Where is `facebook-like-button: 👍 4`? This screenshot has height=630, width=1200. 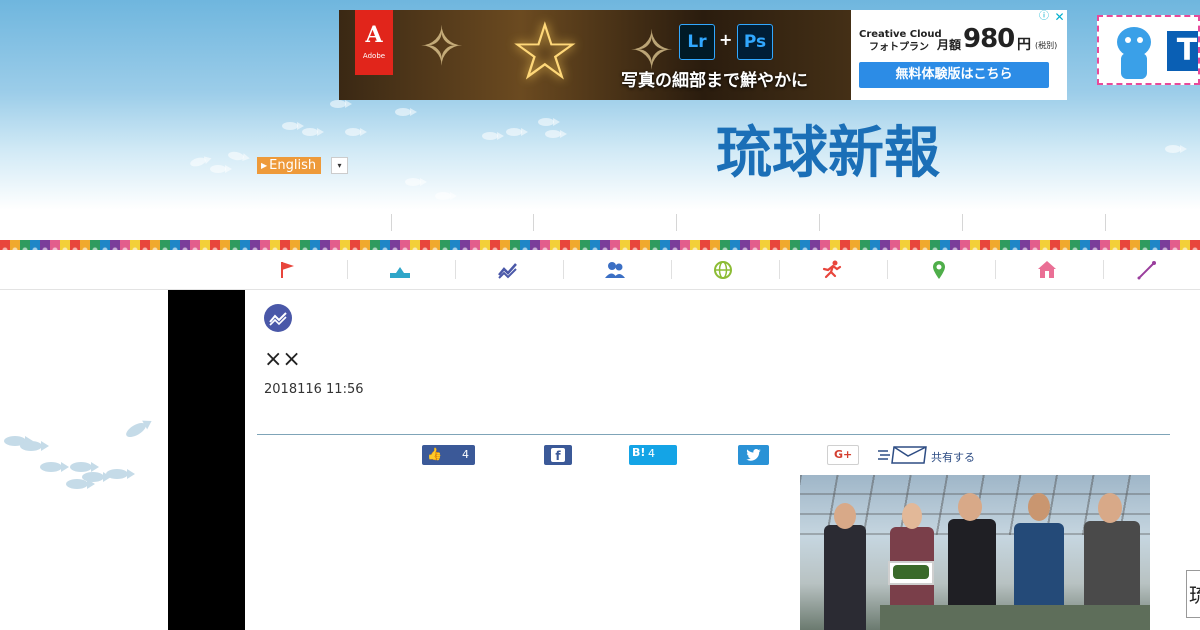 facebook-like-button: 👍 4 is located at coordinates (448, 455).